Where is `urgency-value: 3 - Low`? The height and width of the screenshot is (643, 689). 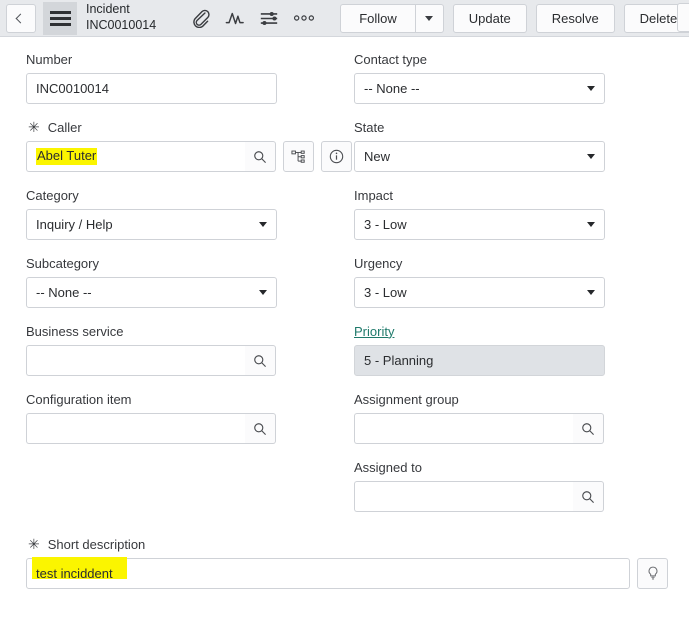 urgency-value: 3 - Low is located at coordinates (385, 292).